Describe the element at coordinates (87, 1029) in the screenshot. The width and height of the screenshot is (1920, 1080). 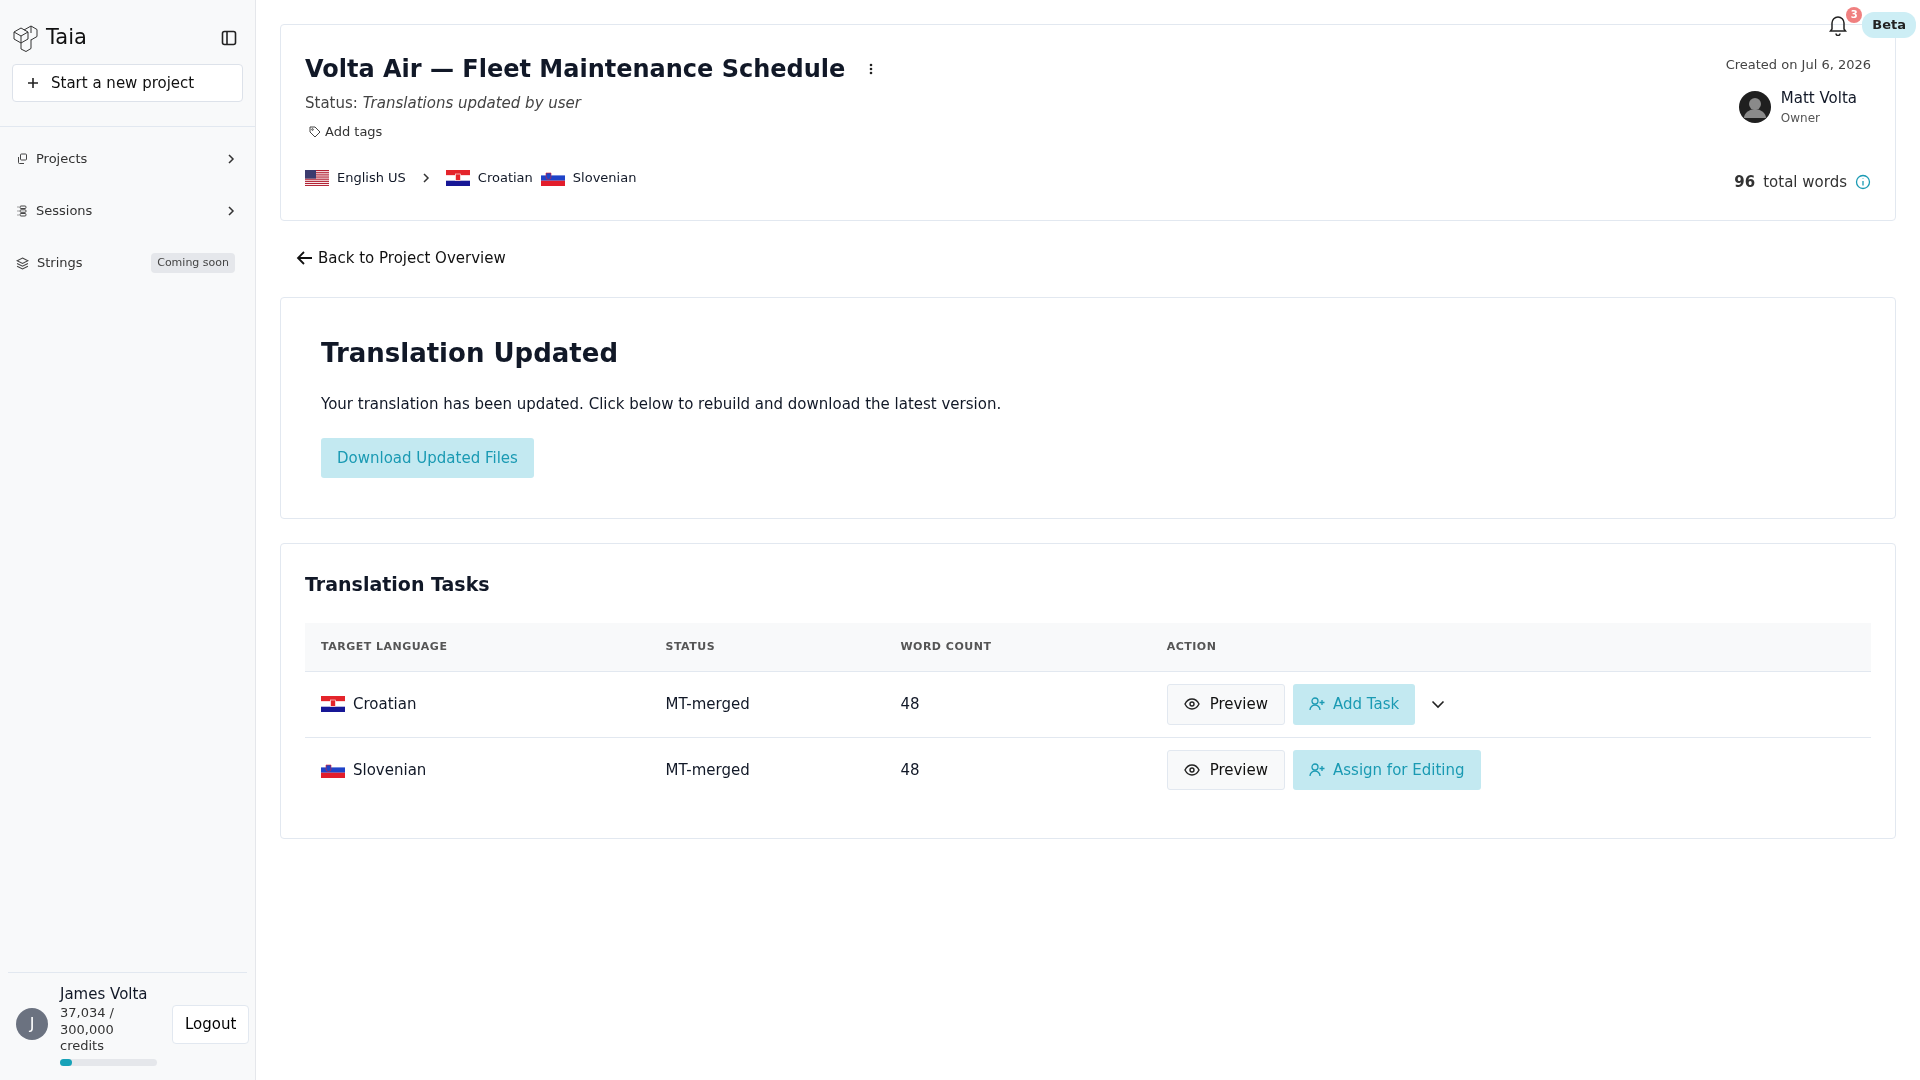
I see `credits-text: 37,034 / 300,000 credits` at that location.